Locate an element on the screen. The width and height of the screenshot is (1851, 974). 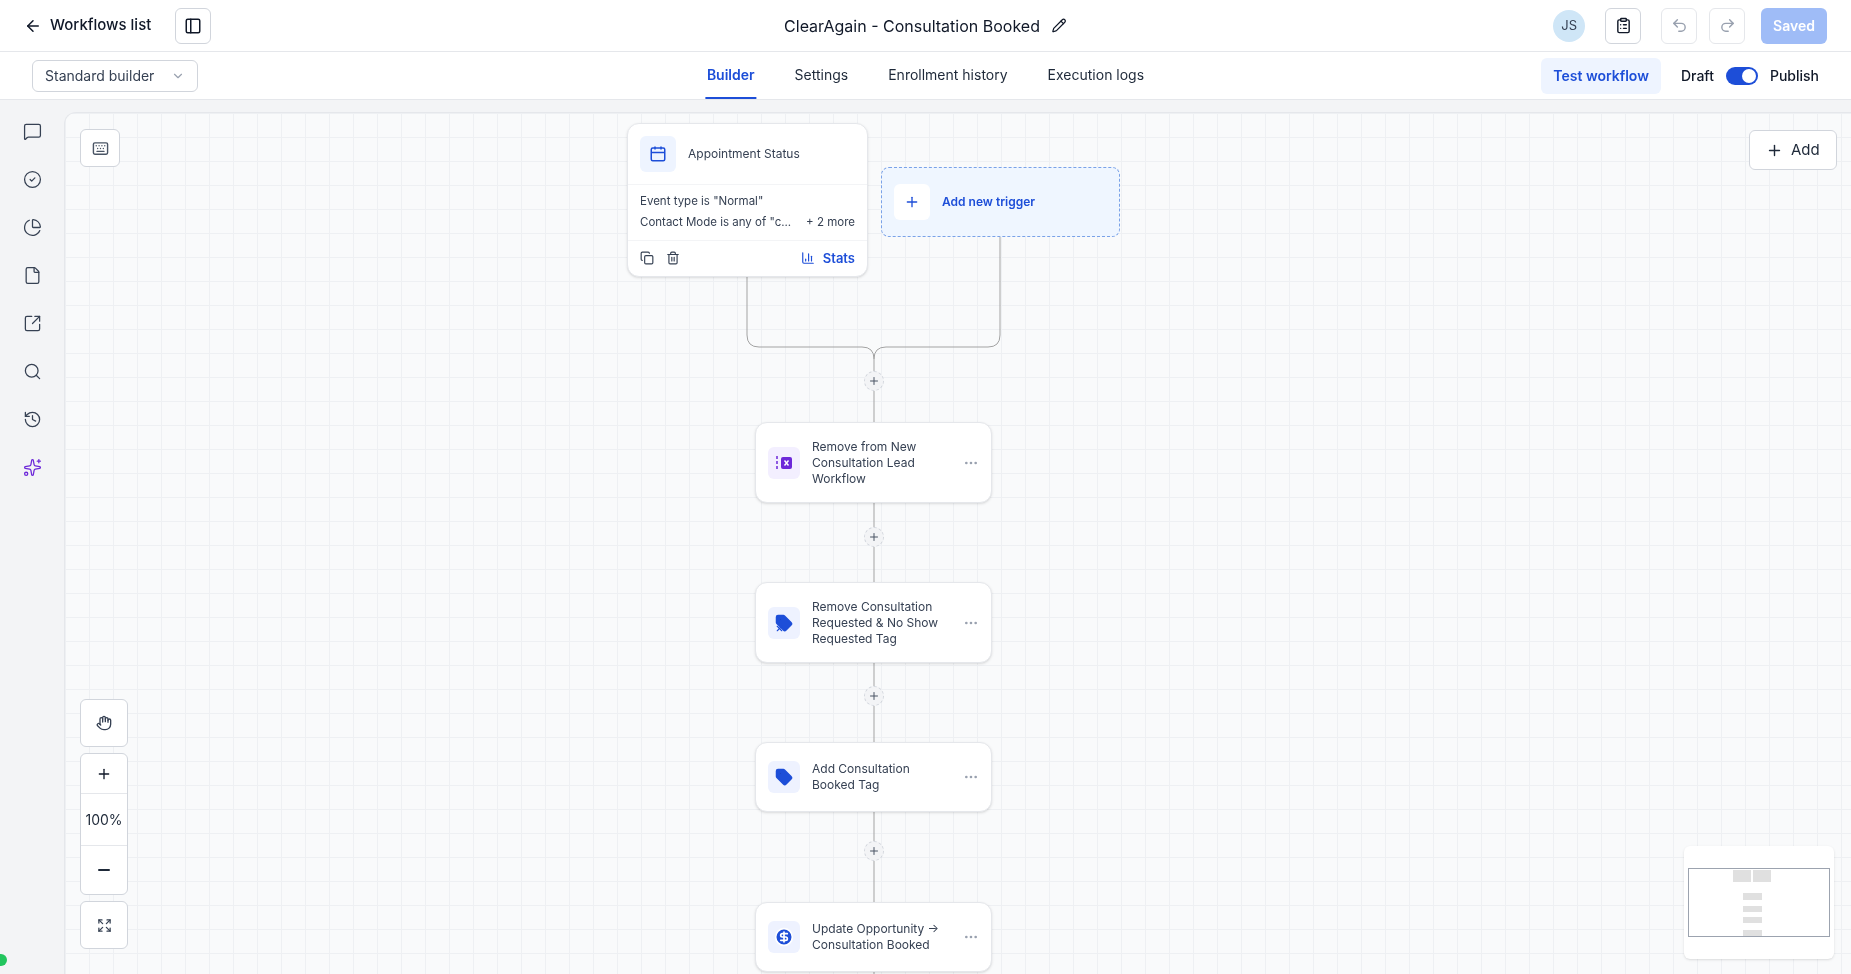
zoom-level: 100% is located at coordinates (104, 820).